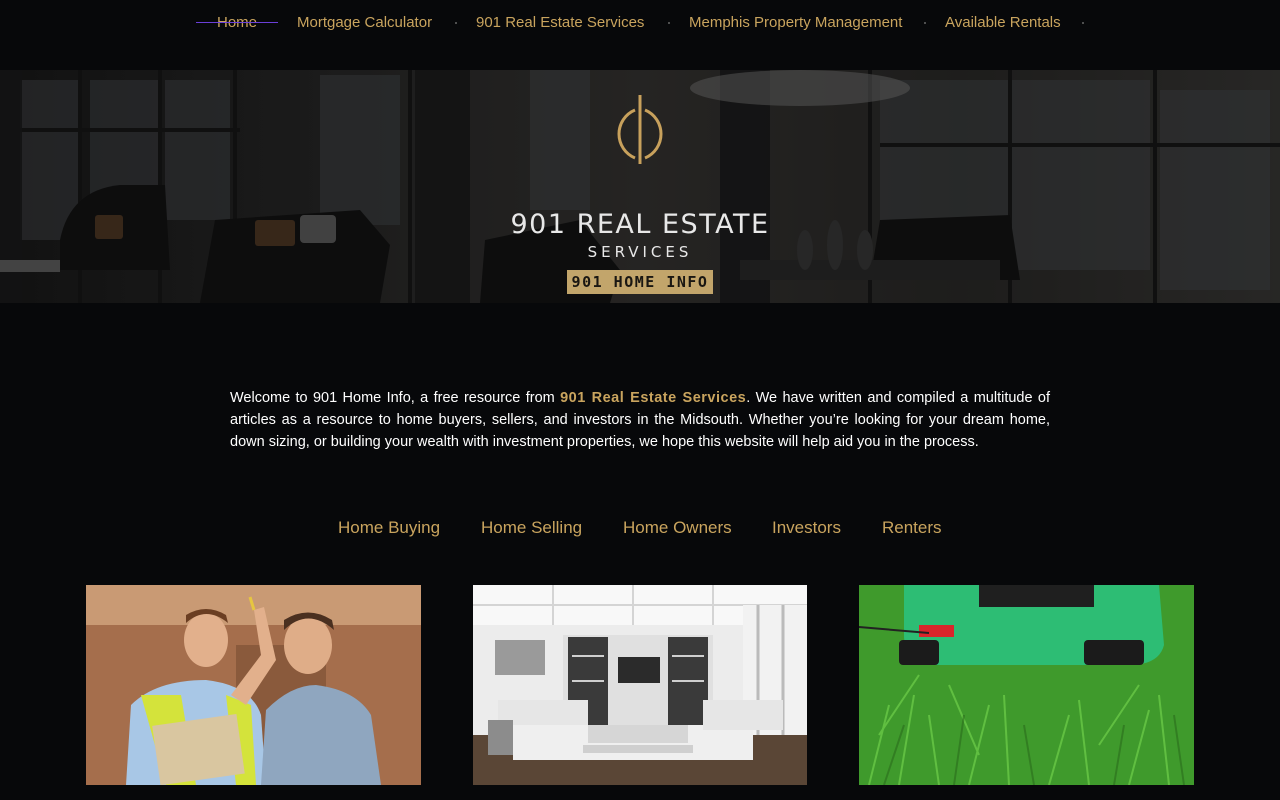  I want to click on nav-memphis-property-management: Memphis Property Management, so click(795, 23).